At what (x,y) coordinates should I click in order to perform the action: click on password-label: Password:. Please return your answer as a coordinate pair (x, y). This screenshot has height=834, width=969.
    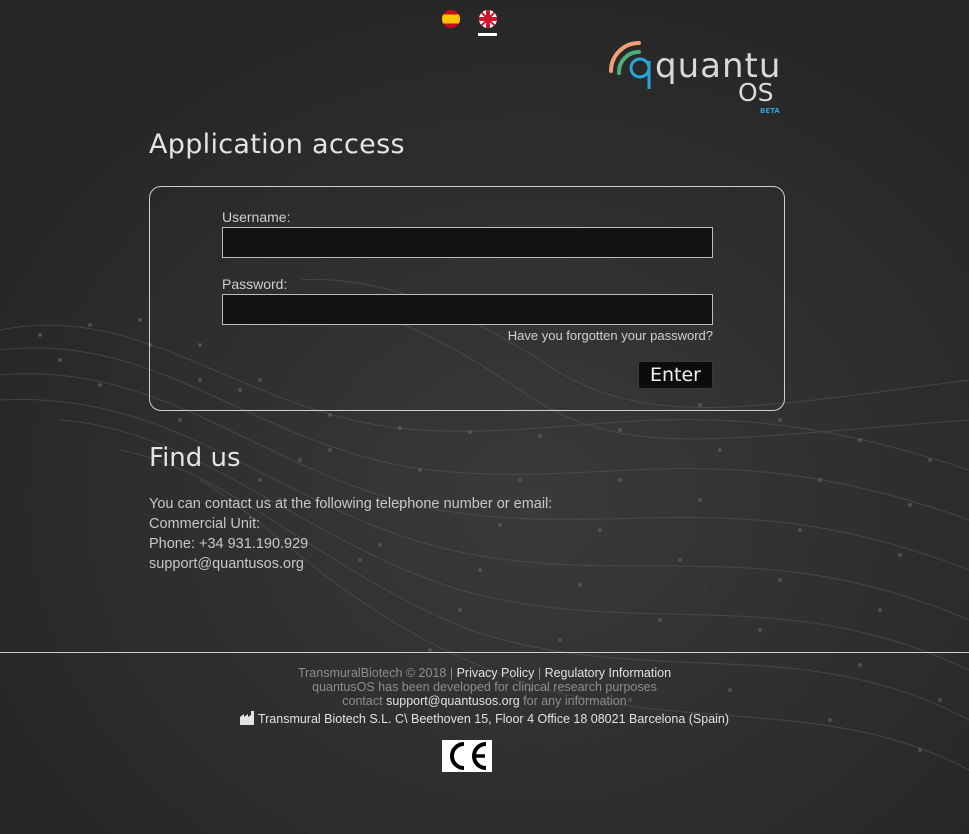
    Looking at the image, I should click on (255, 284).